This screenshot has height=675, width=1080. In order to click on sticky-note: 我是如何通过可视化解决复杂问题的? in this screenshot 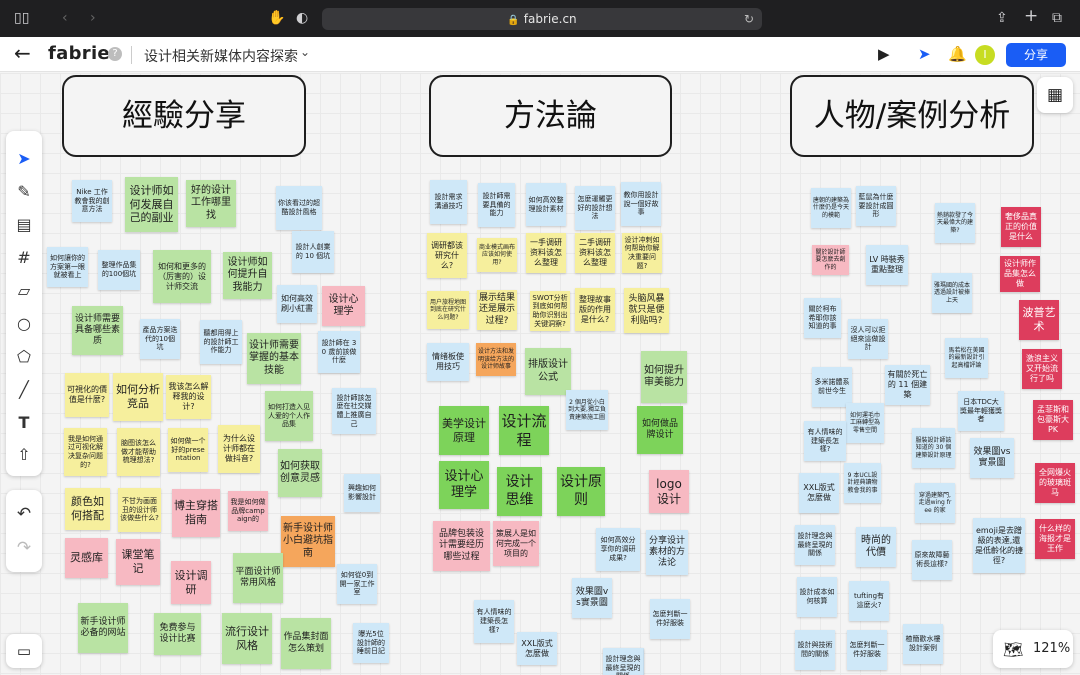, I will do `click(85, 452)`.